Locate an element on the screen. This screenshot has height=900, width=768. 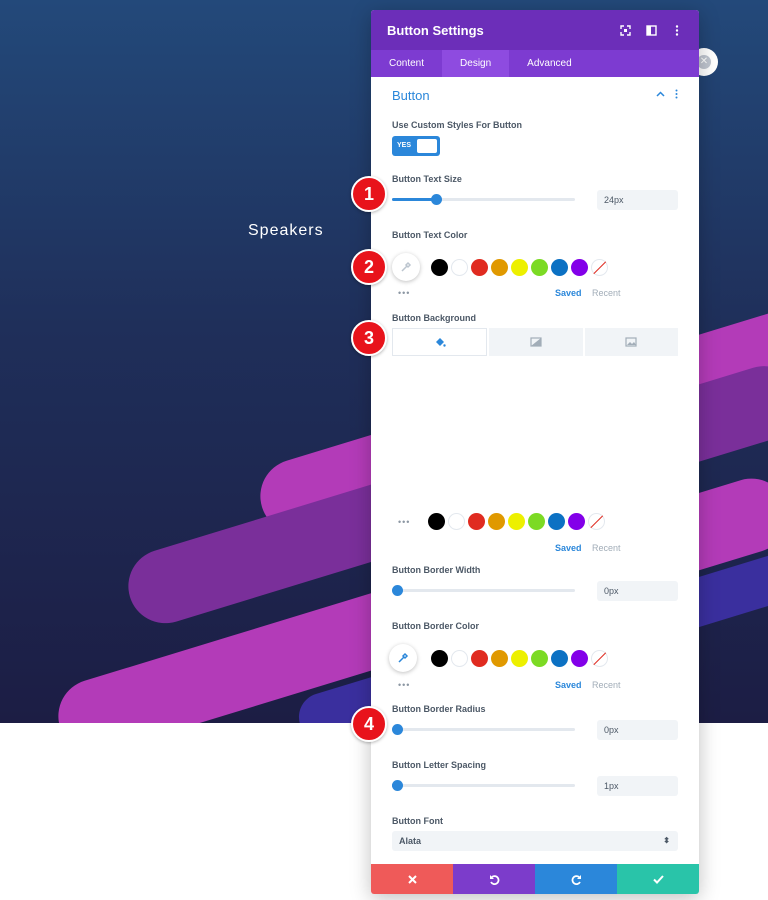
chevron-up-icon is located at coordinates (660, 95).